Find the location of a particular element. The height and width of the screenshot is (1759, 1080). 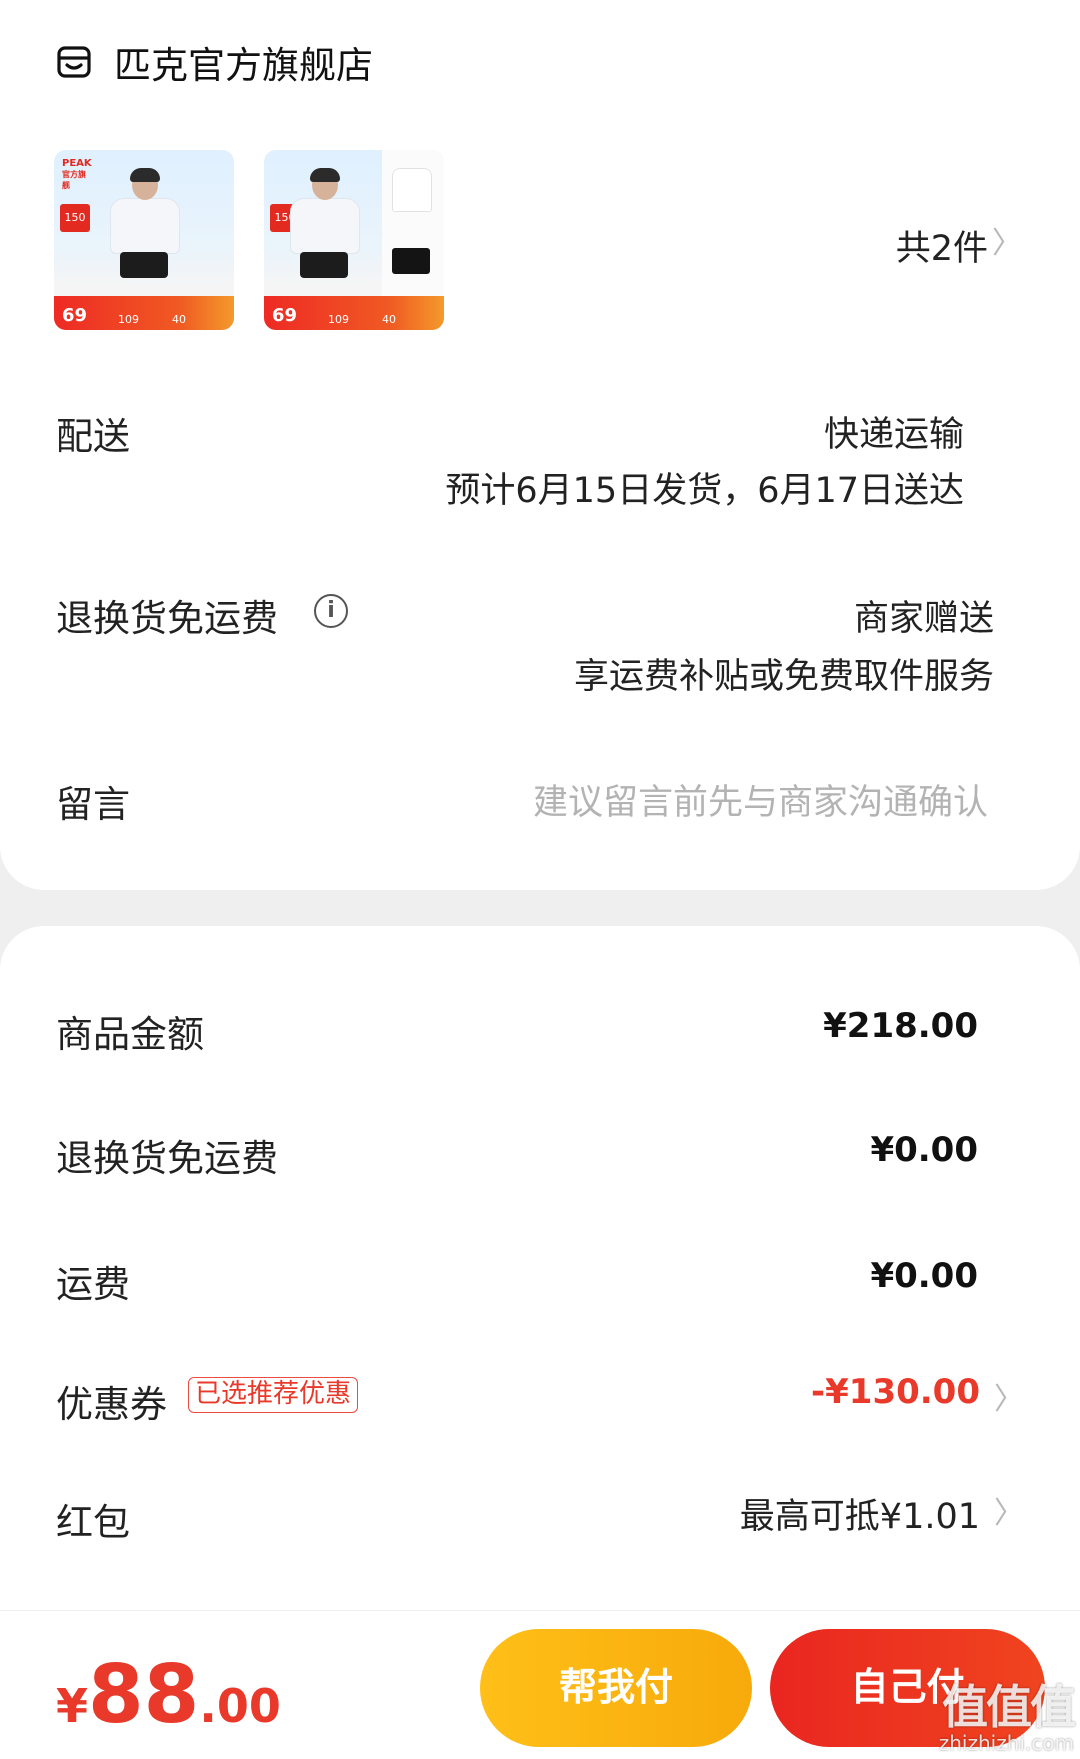

shop-name: 匹克官方旗舰店 is located at coordinates (243, 65).